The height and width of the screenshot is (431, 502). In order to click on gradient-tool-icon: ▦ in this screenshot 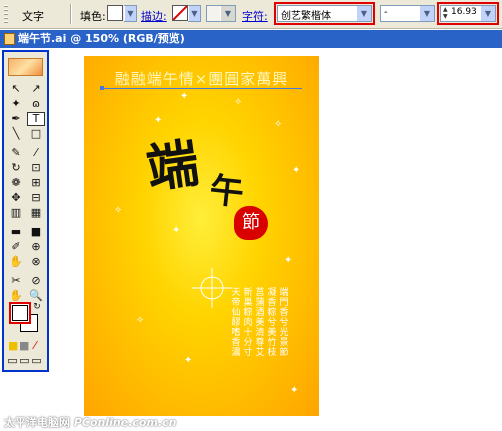, I will do `click(36, 213)`.